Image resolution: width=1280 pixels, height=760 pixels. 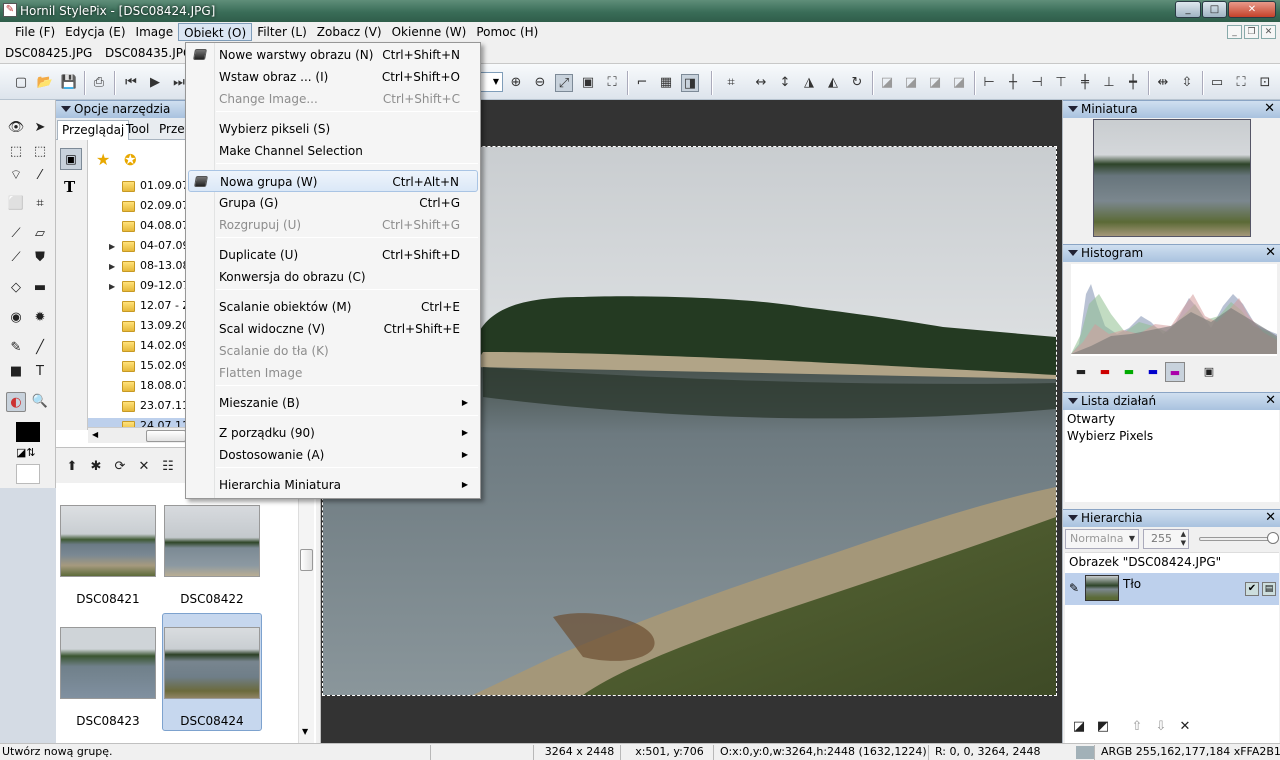 What do you see at coordinates (21, 83) in the screenshot?
I see `new-file-icon: ▢` at bounding box center [21, 83].